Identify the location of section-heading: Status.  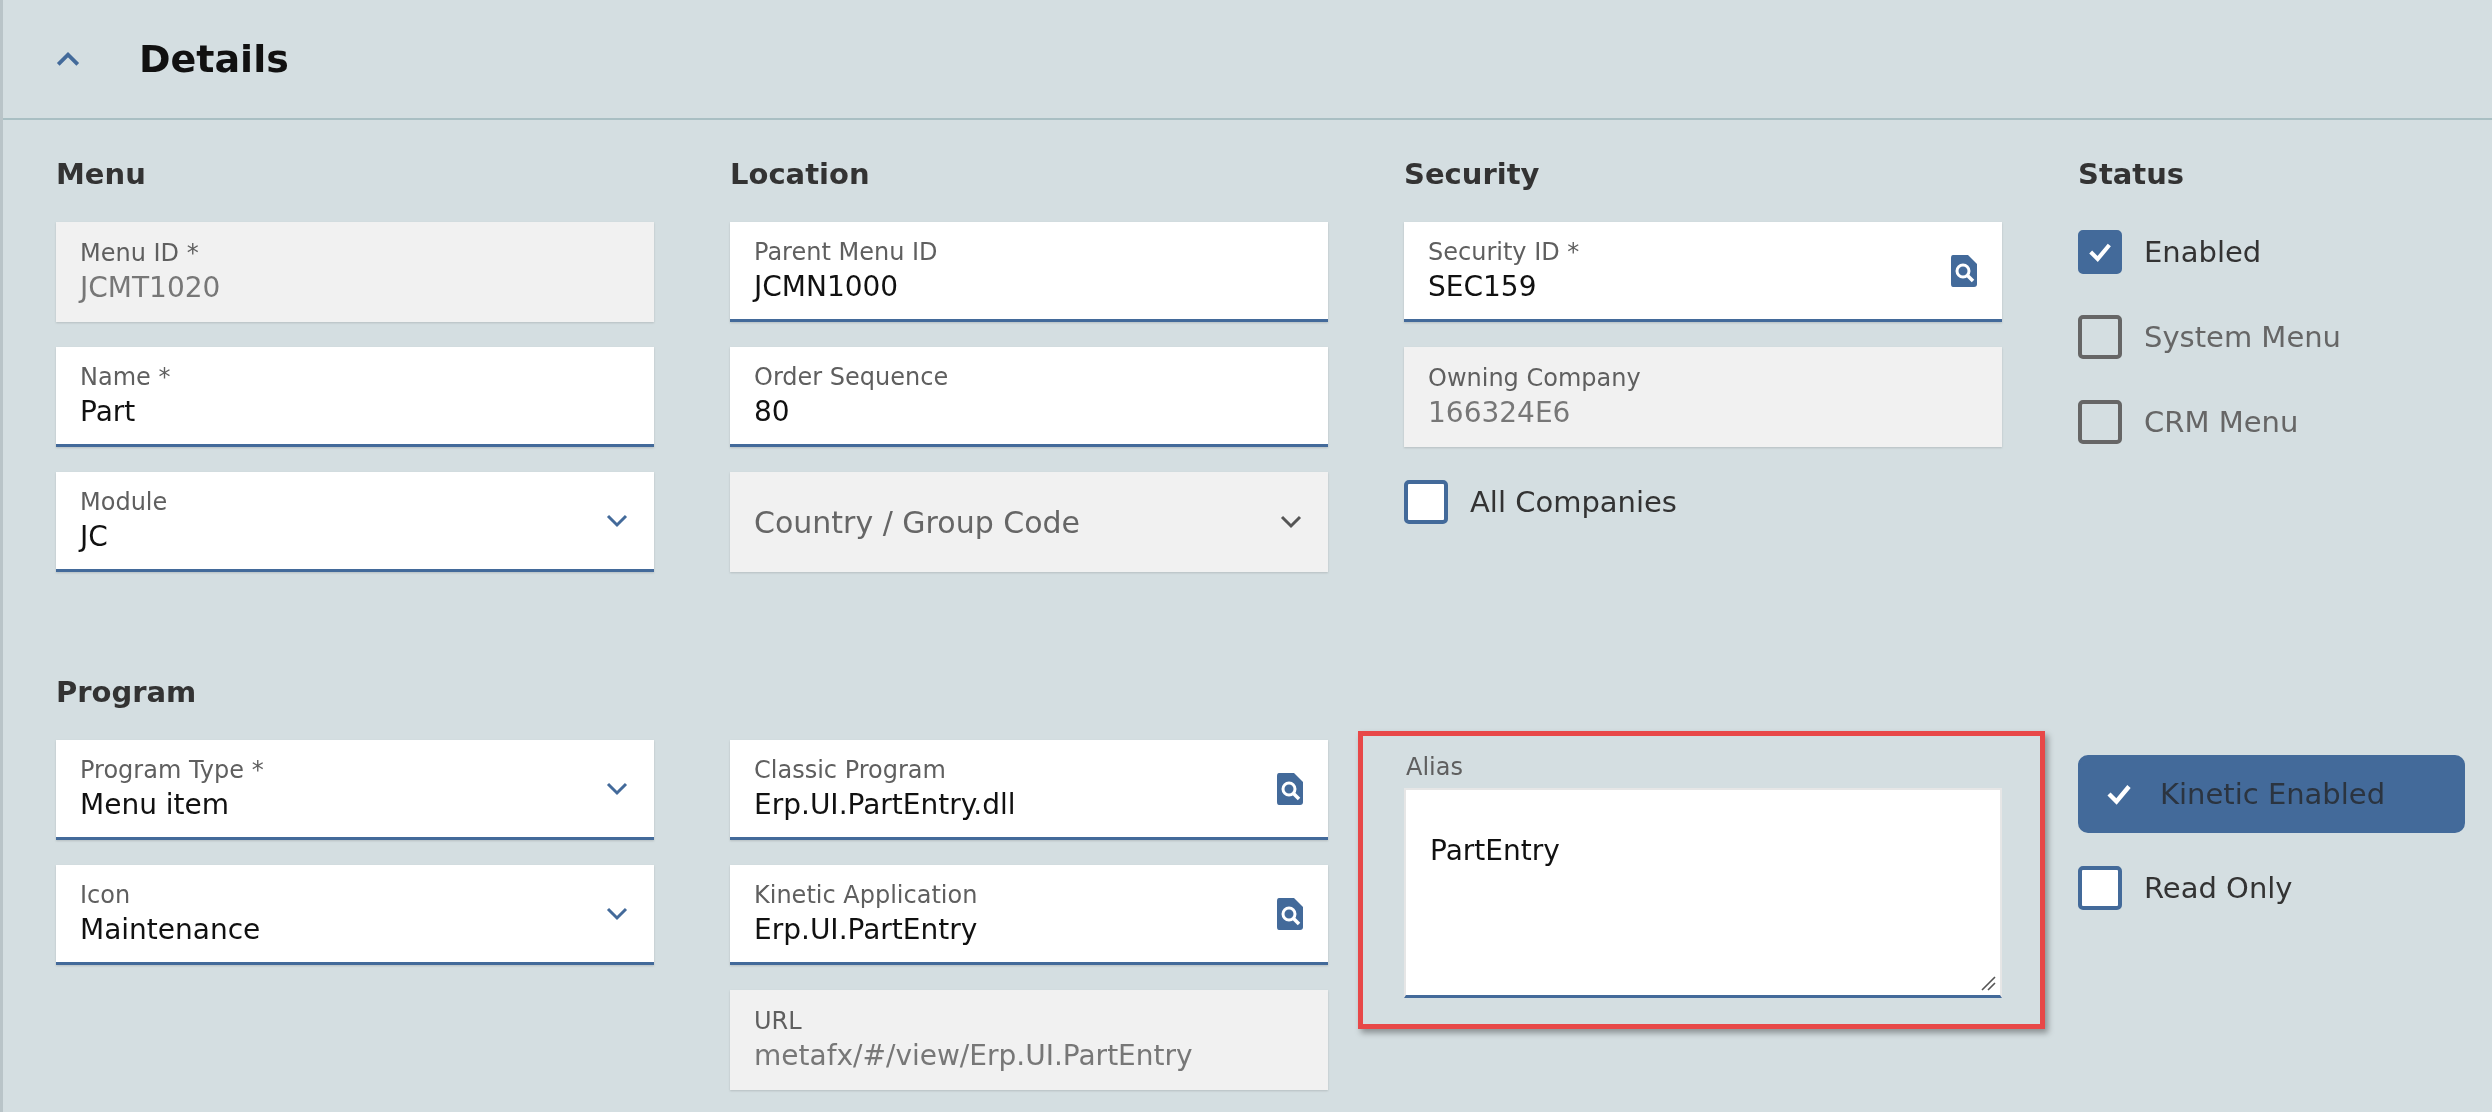
(2132, 174).